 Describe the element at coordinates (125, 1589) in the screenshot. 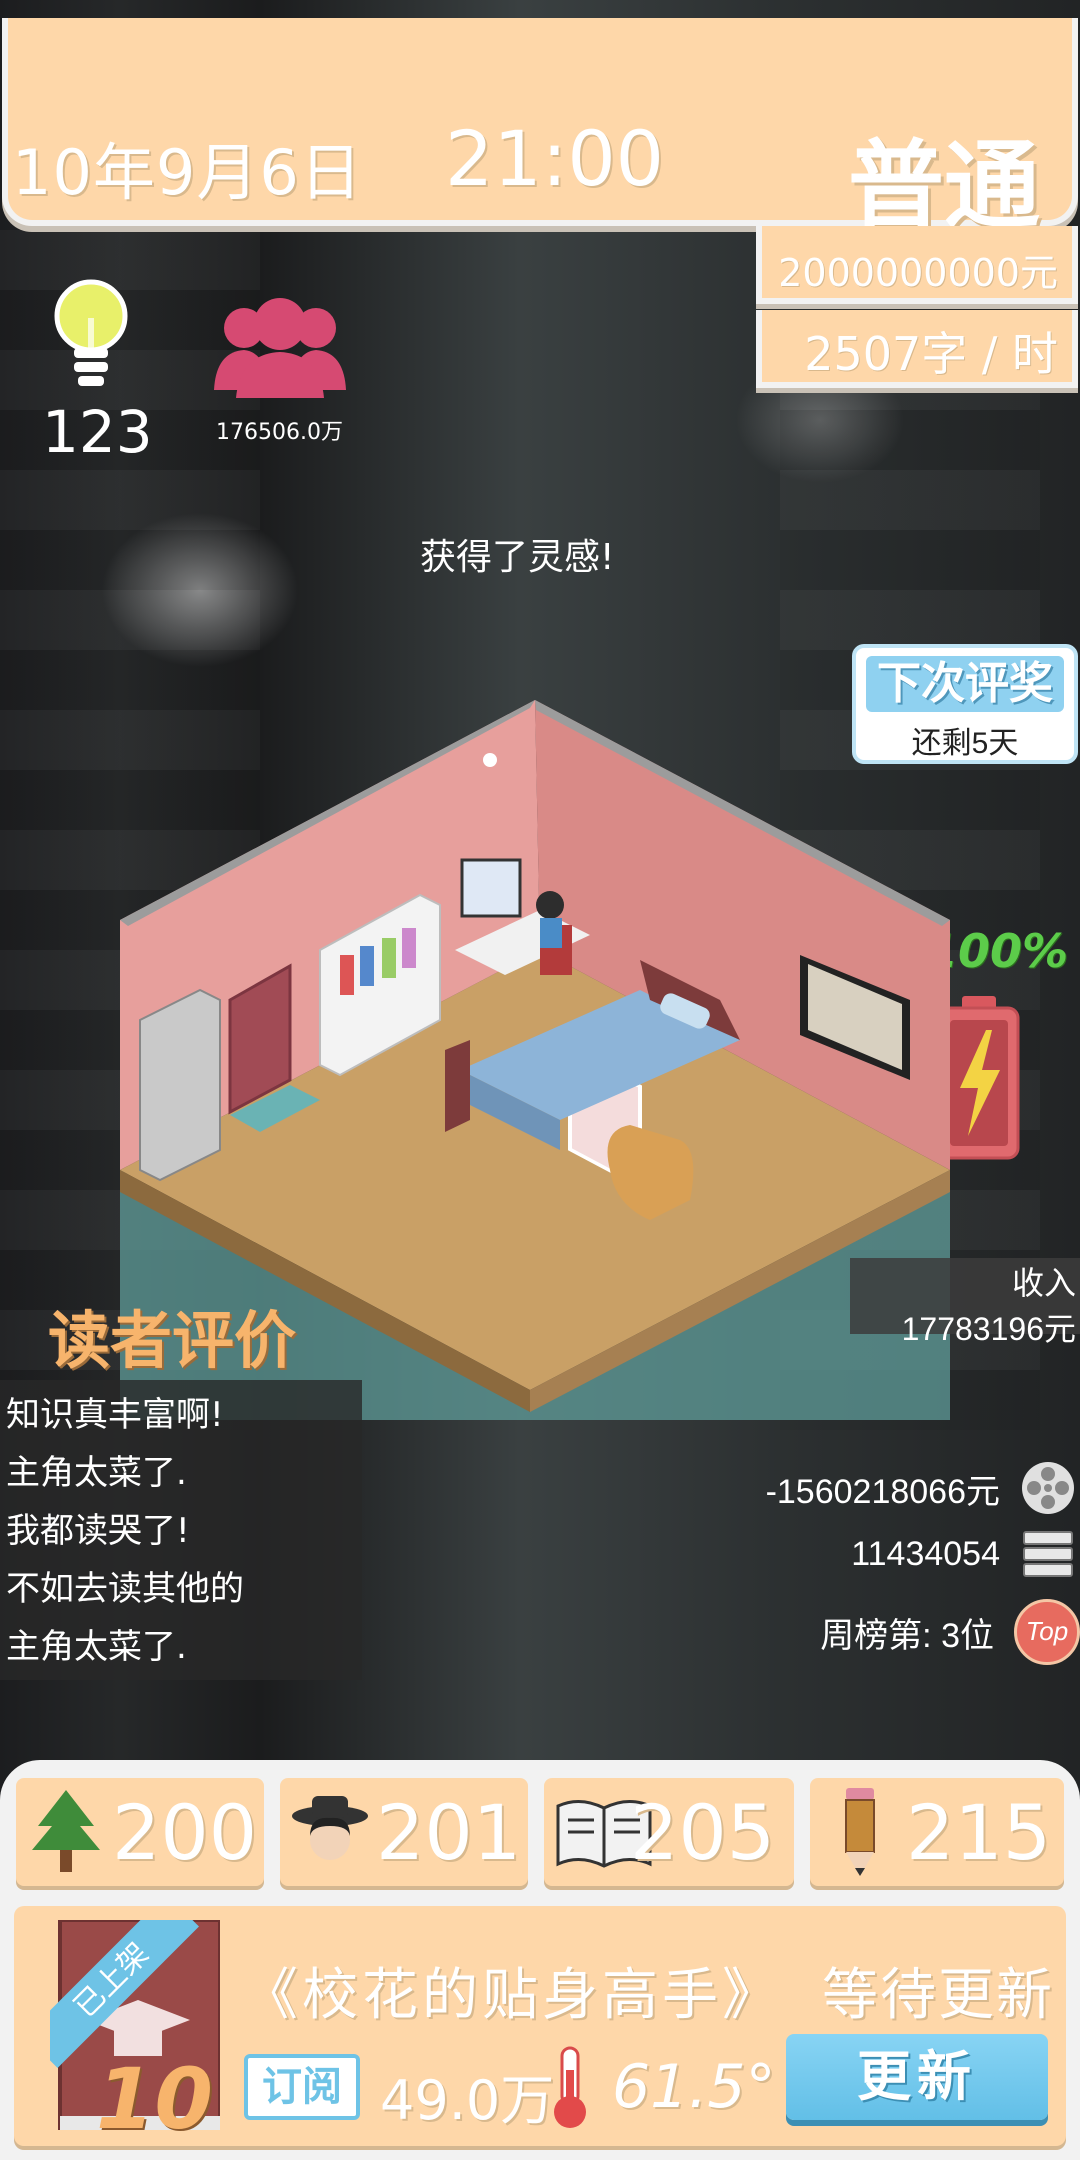

I see `review-item: 不如去读其他的` at that location.